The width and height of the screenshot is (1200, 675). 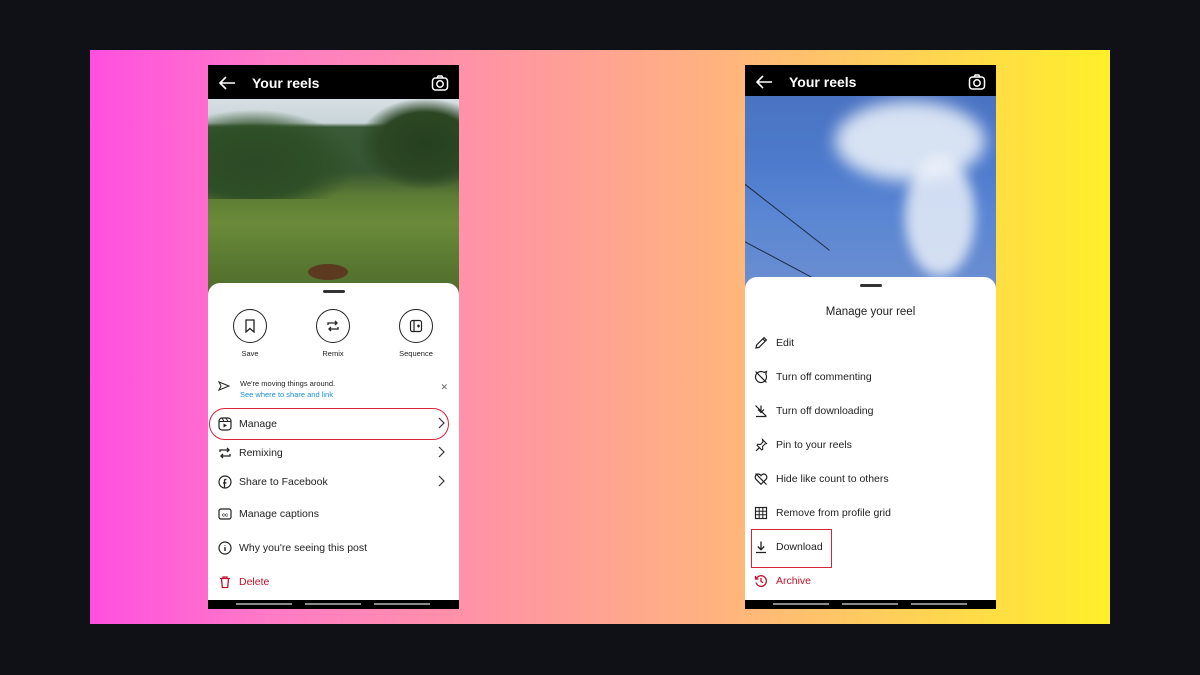 I want to click on quick-actions: Save Remix Sequence, so click(x=333, y=337).